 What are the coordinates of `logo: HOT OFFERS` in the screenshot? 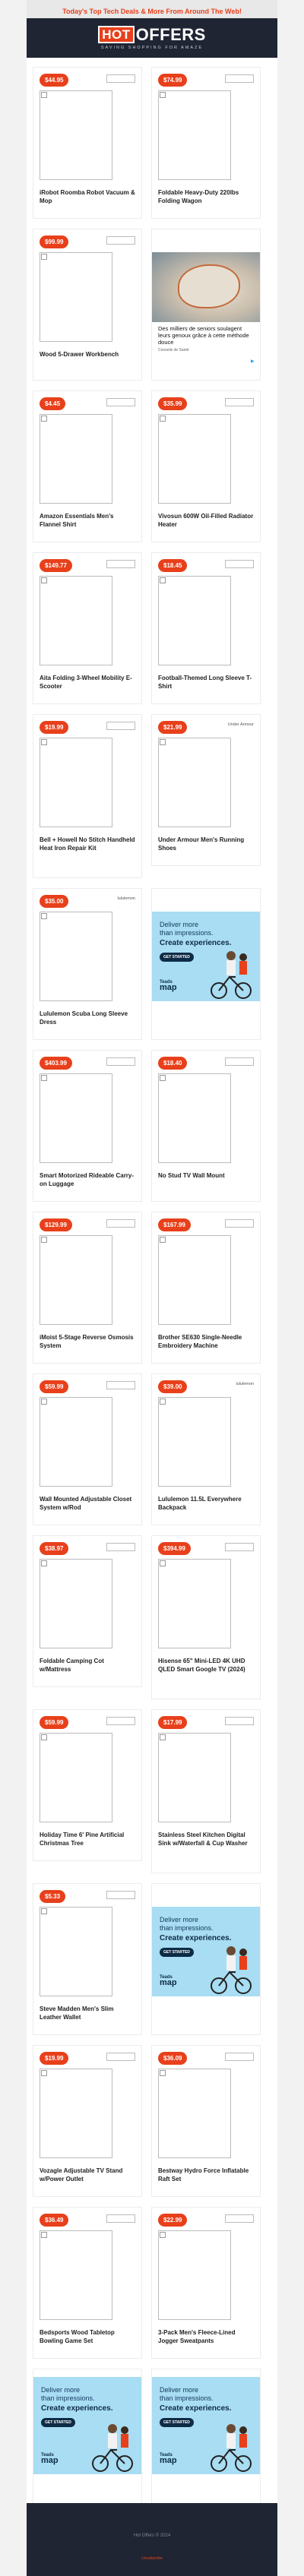 It's located at (152, 34).